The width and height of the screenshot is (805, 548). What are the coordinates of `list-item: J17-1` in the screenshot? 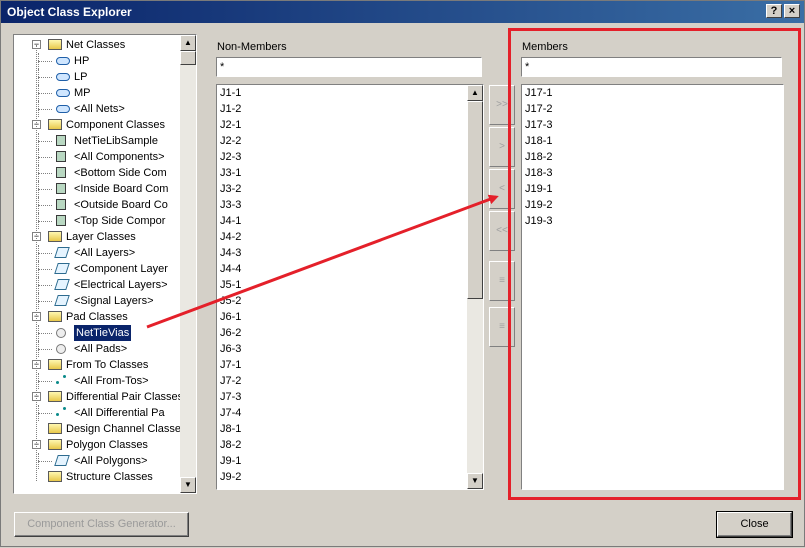 It's located at (651, 93).